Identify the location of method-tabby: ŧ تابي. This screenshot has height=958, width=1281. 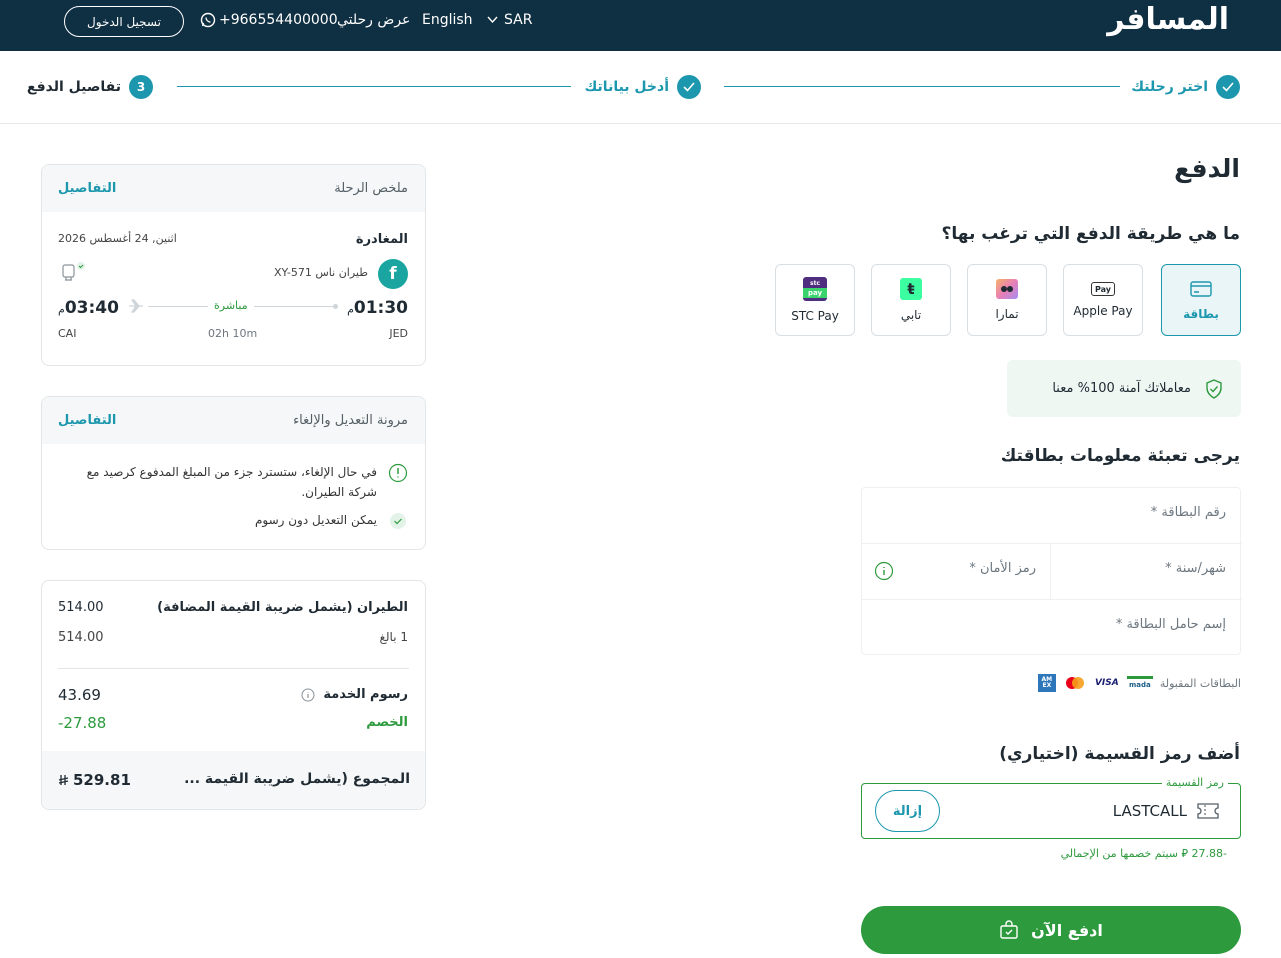
(911, 300).